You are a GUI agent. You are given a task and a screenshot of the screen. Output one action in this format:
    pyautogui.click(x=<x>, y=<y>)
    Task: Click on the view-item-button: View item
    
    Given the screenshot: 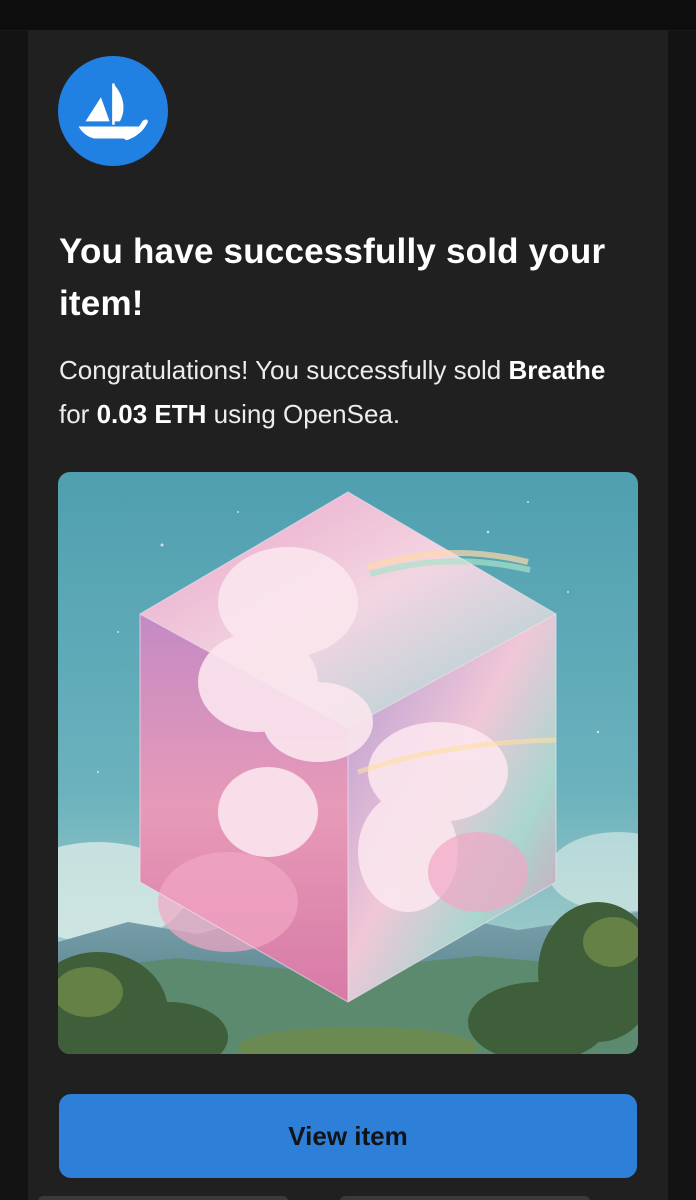 What is the action you would take?
    pyautogui.click(x=348, y=1136)
    